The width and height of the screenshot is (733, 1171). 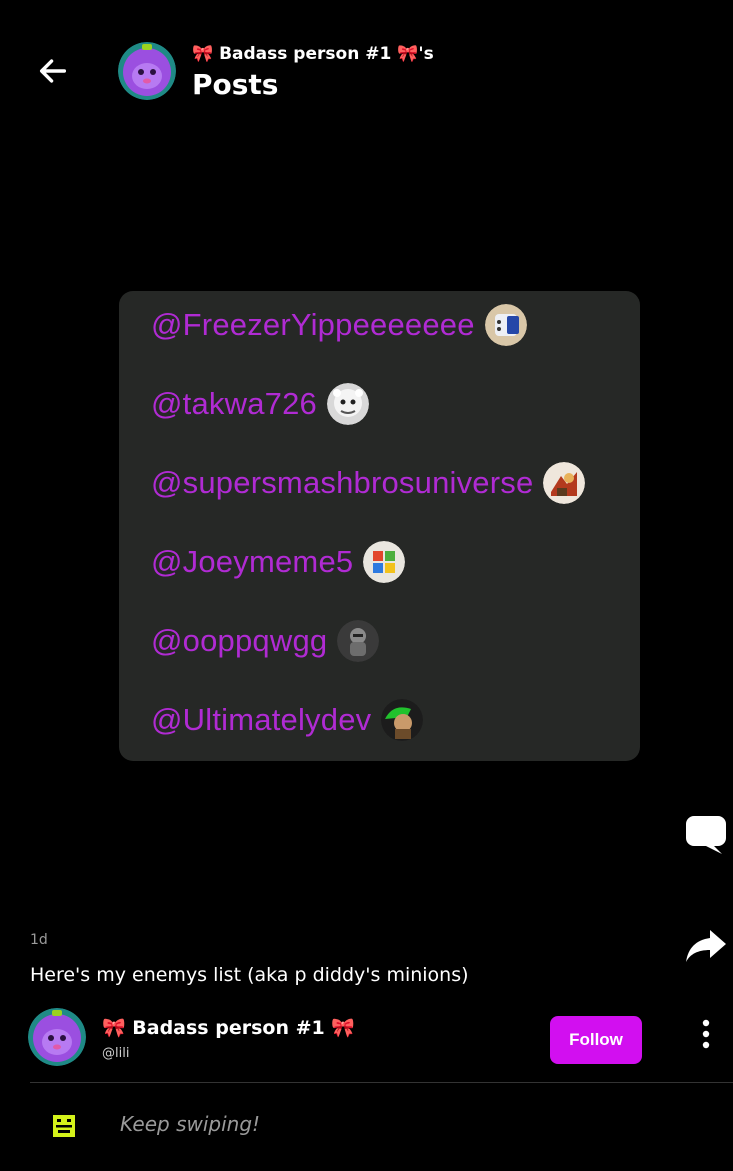 I want to click on mention-item: @Joeymeme5, so click(x=278, y=562).